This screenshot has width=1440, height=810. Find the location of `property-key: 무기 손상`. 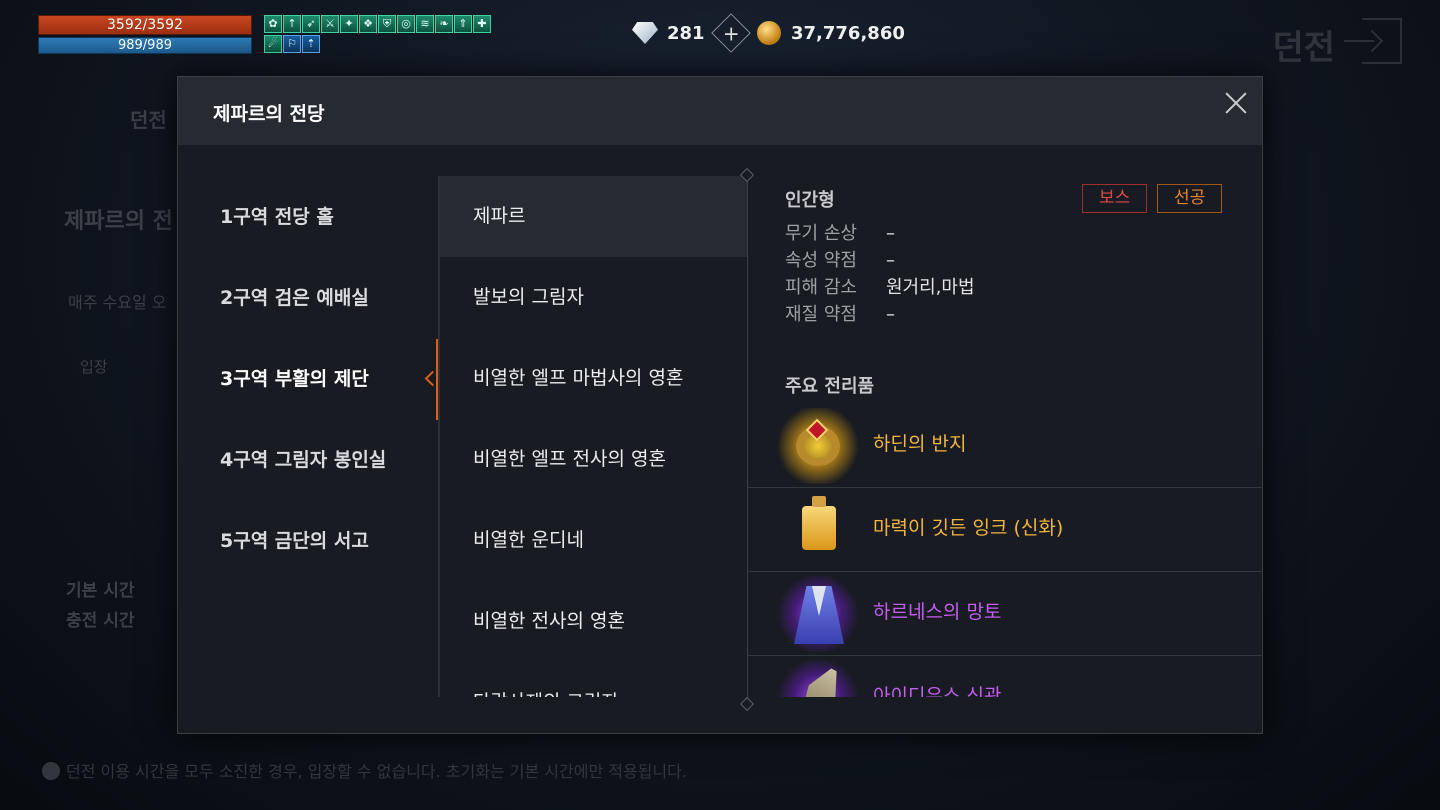

property-key: 무기 손상 is located at coordinates (821, 233).